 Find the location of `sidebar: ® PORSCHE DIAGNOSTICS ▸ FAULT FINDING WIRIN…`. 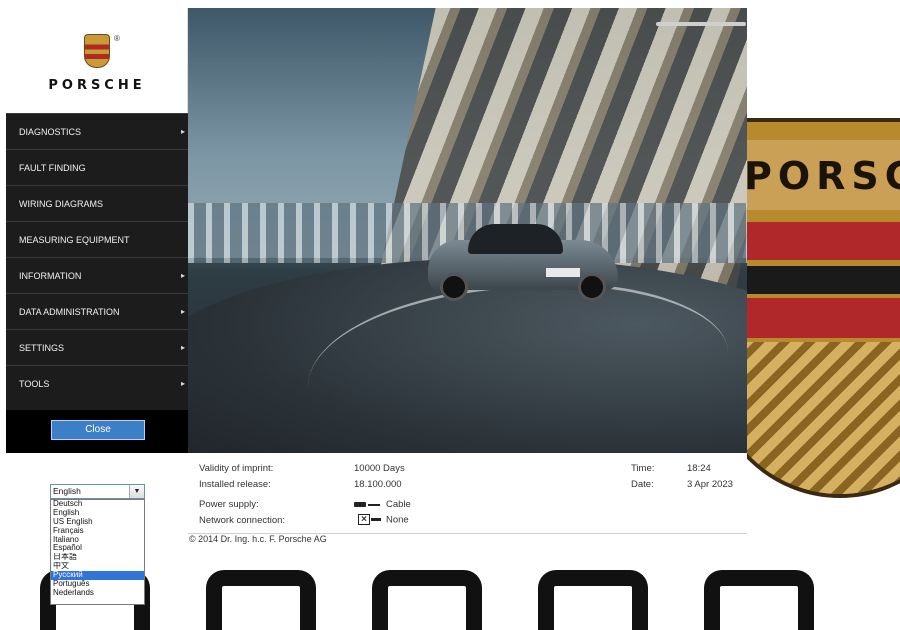

sidebar: ® PORSCHE DIAGNOSTICS ▸ FAULT FINDING WIRIN… is located at coordinates (97, 230).